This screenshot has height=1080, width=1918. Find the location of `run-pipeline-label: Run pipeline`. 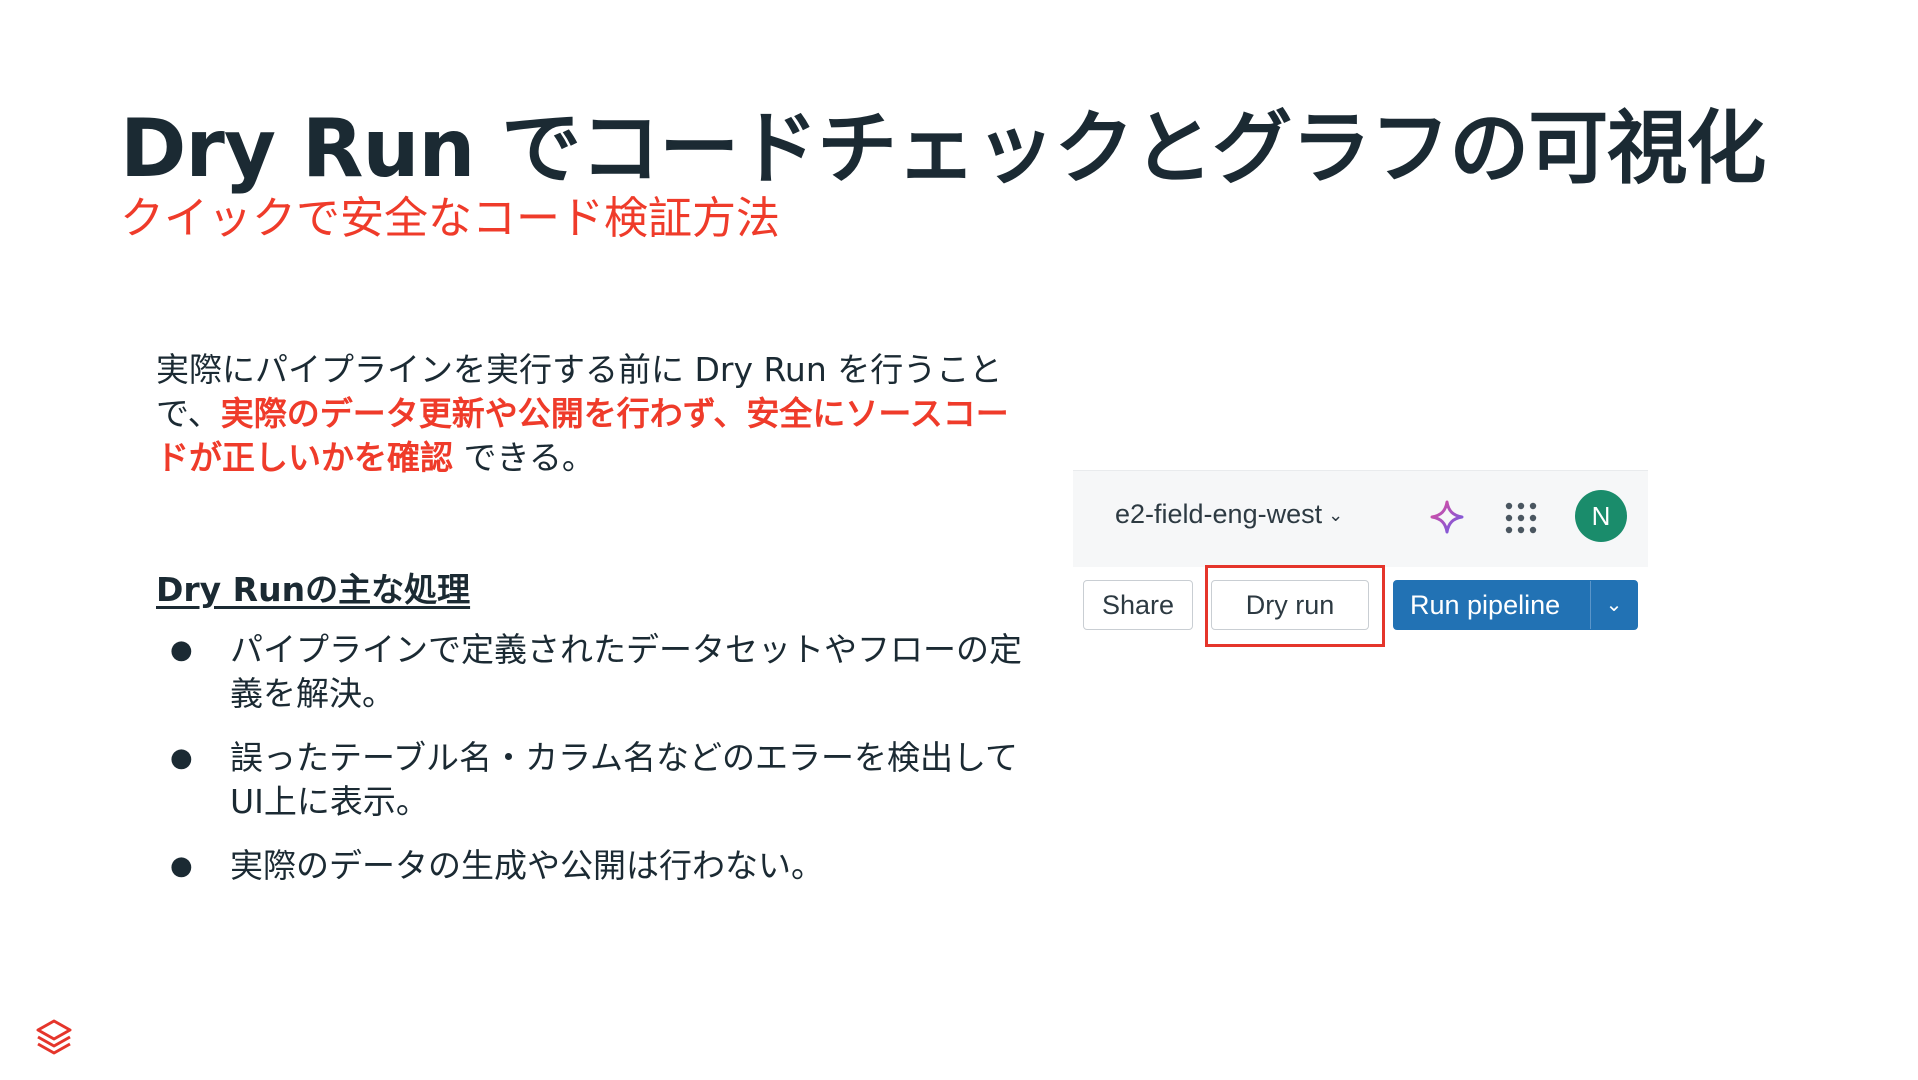

run-pipeline-label: Run pipeline is located at coordinates (1485, 605).